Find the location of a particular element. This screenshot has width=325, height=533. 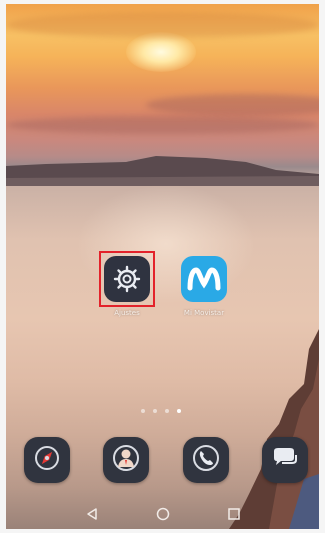

dock-contacts-button is located at coordinates (126, 460).